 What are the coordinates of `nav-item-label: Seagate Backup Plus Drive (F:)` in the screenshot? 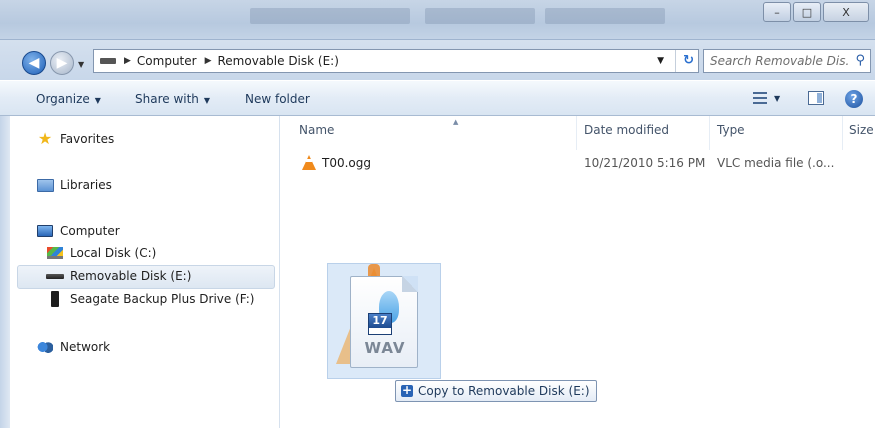 It's located at (162, 299).